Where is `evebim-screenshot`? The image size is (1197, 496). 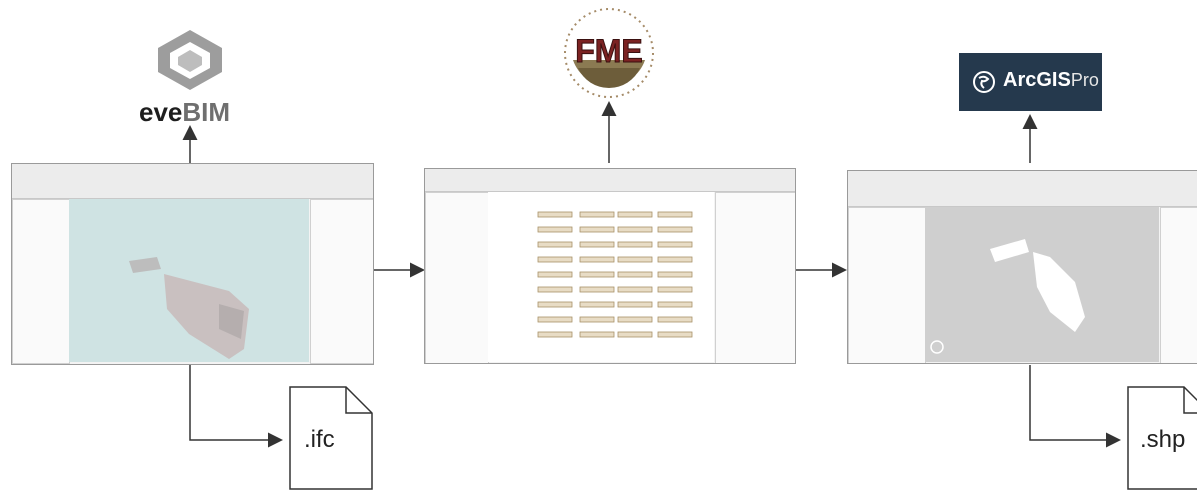
evebim-screenshot is located at coordinates (192, 264).